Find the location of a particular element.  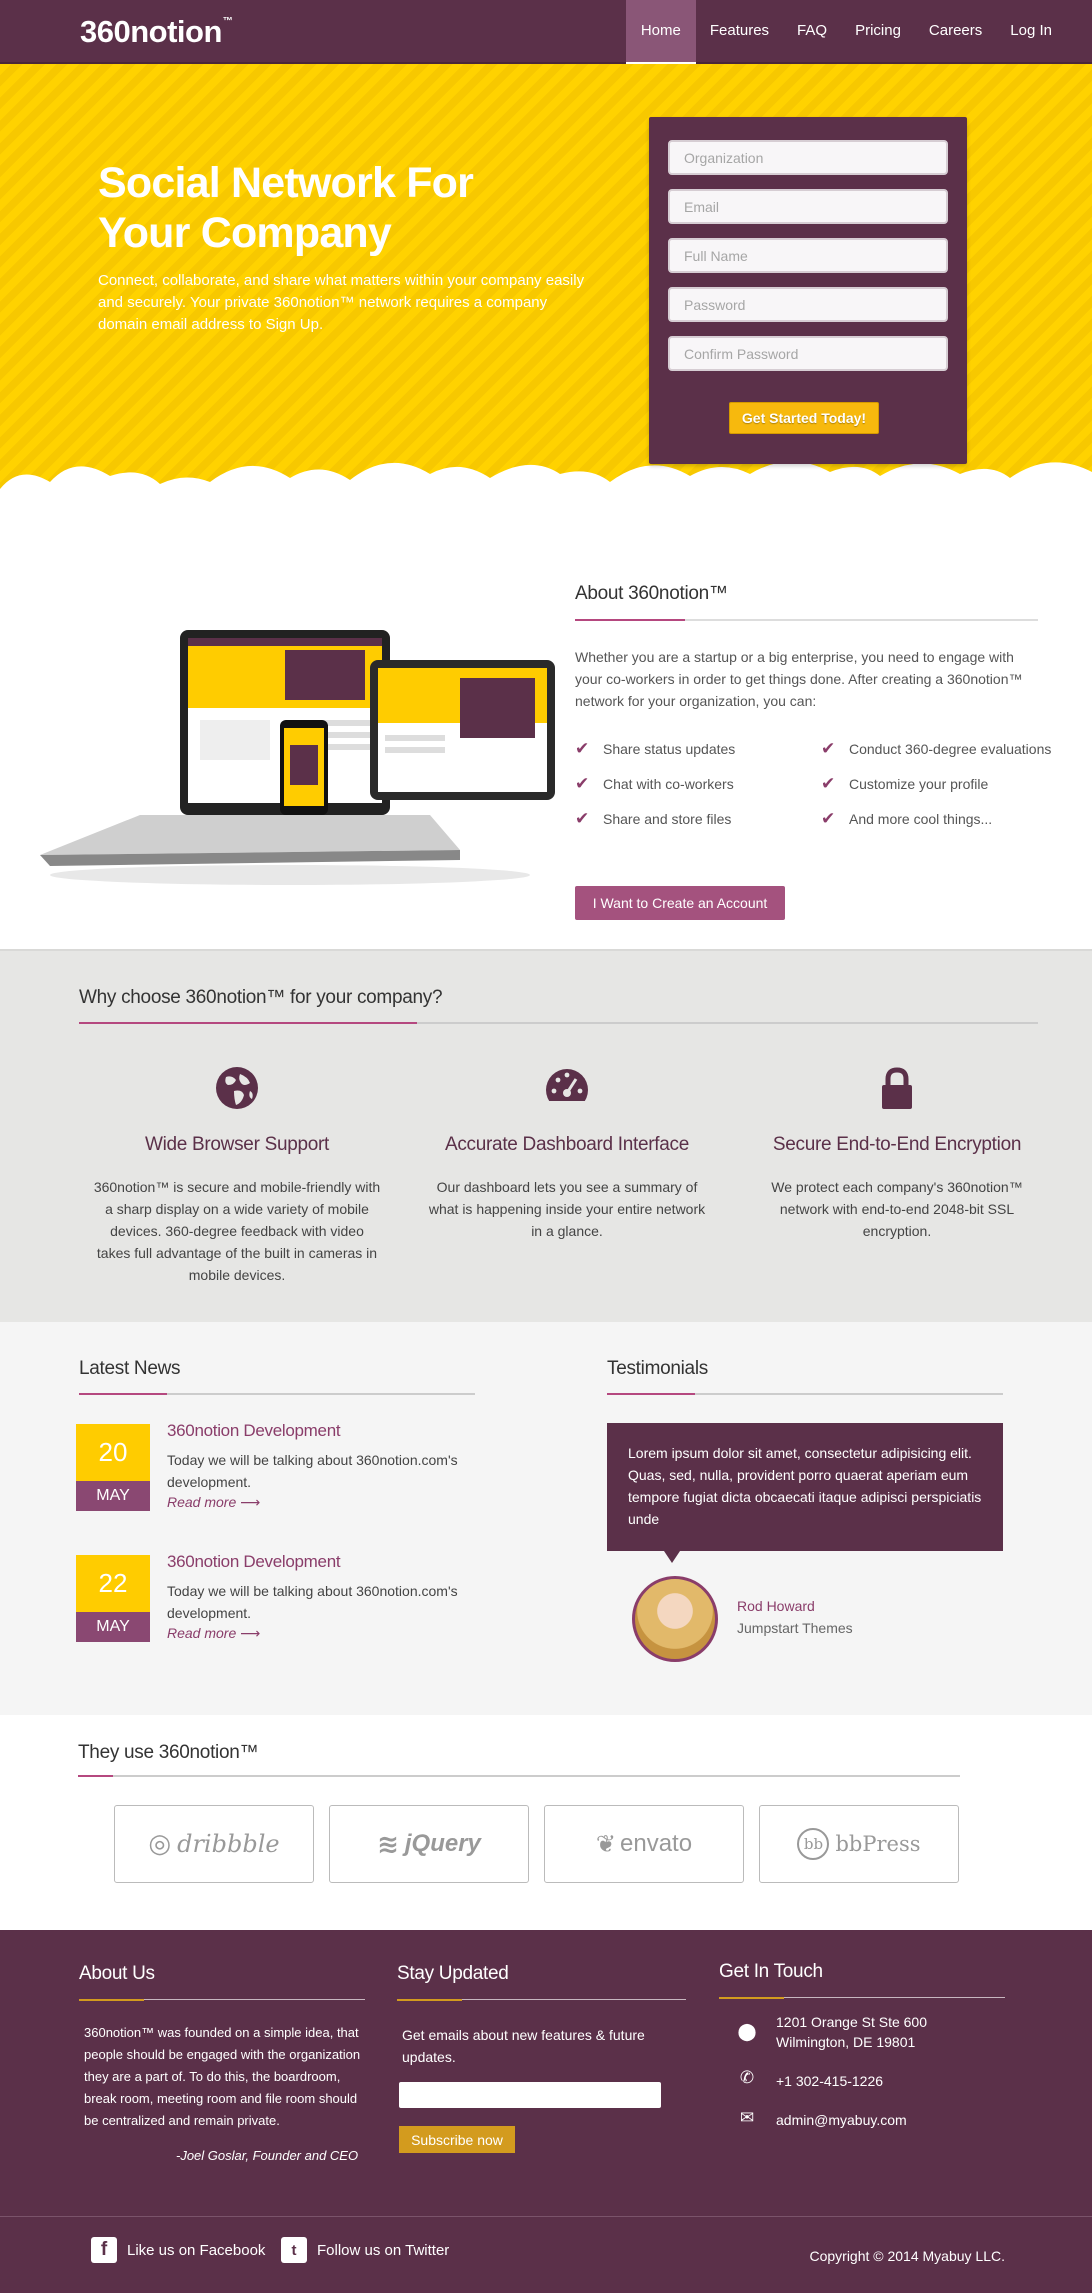

twitter-link: t Follow us on Twitter is located at coordinates (365, 2250).